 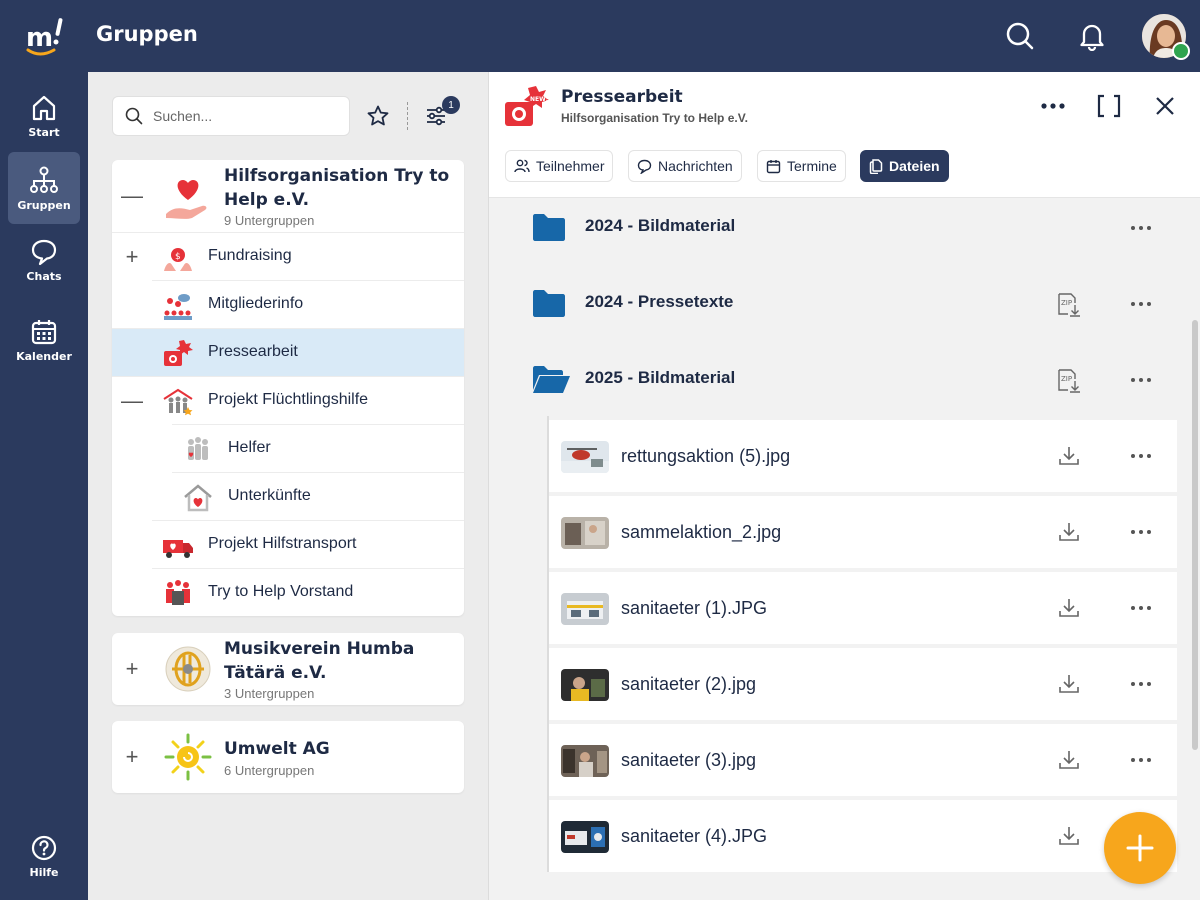 What do you see at coordinates (318, 496) in the screenshot?
I see `list-item: Unterkünfte` at bounding box center [318, 496].